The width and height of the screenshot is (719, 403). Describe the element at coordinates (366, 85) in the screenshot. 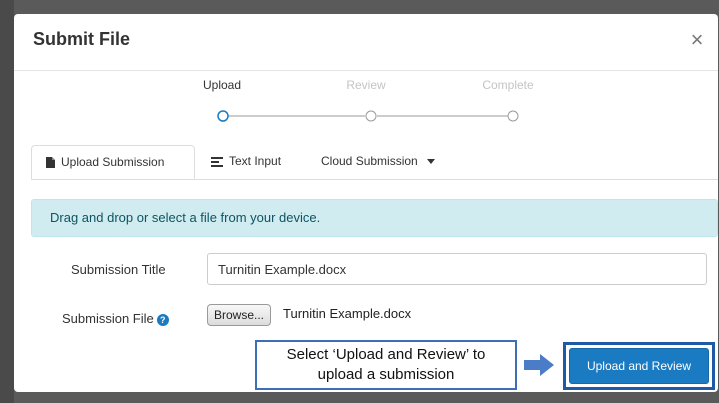

I see `step-review-label: Review` at that location.